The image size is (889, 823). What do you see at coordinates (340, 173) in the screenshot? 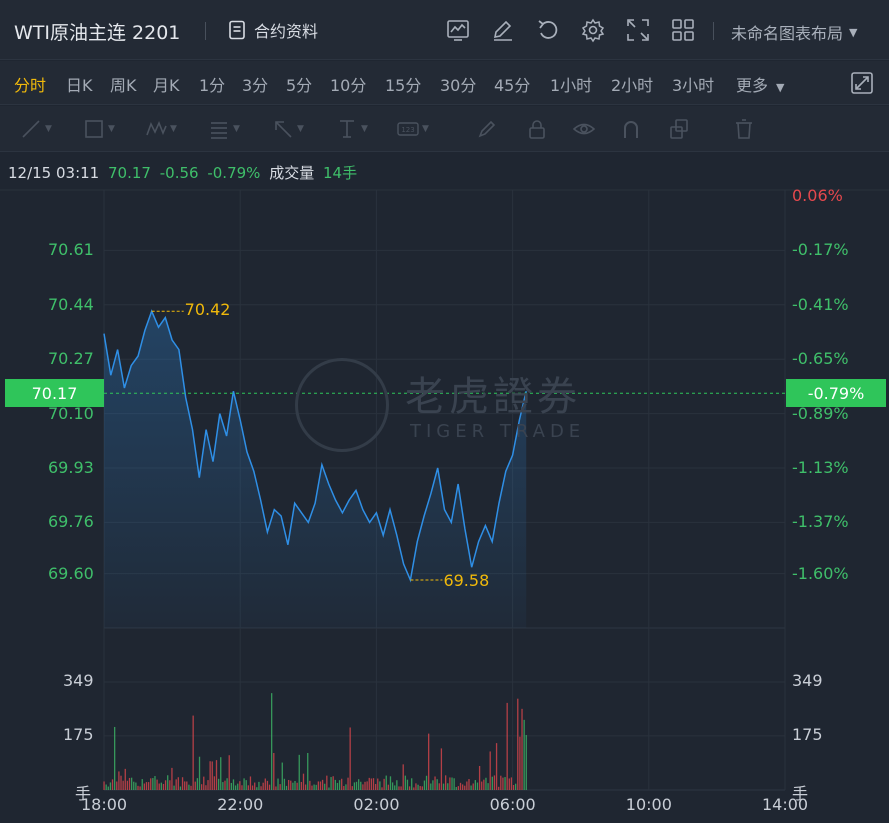
I see `volume-value: 14手` at bounding box center [340, 173].